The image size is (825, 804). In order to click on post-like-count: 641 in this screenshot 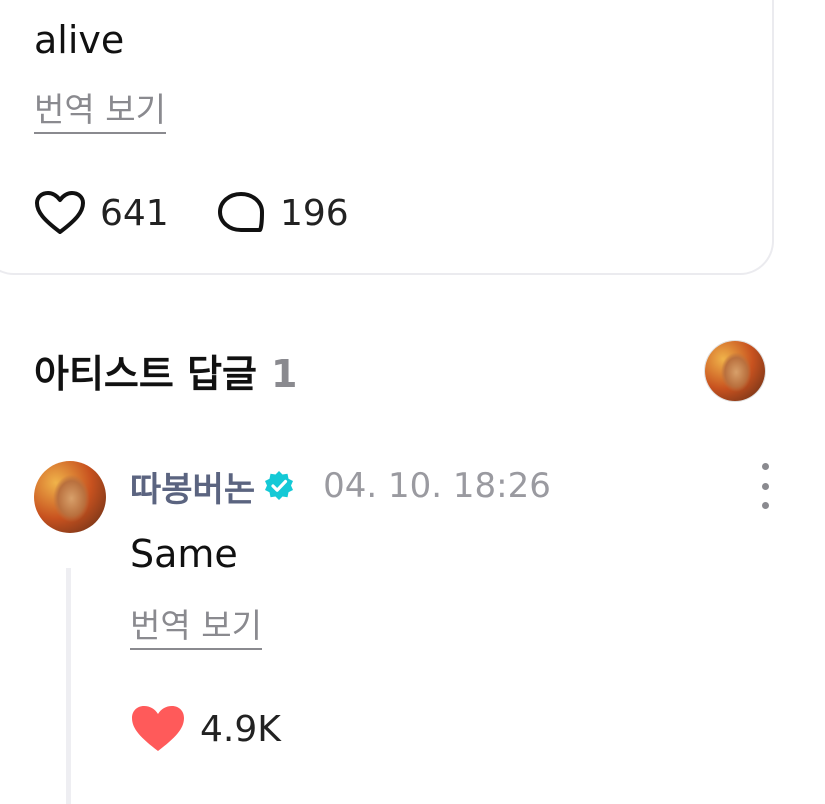, I will do `click(134, 213)`.